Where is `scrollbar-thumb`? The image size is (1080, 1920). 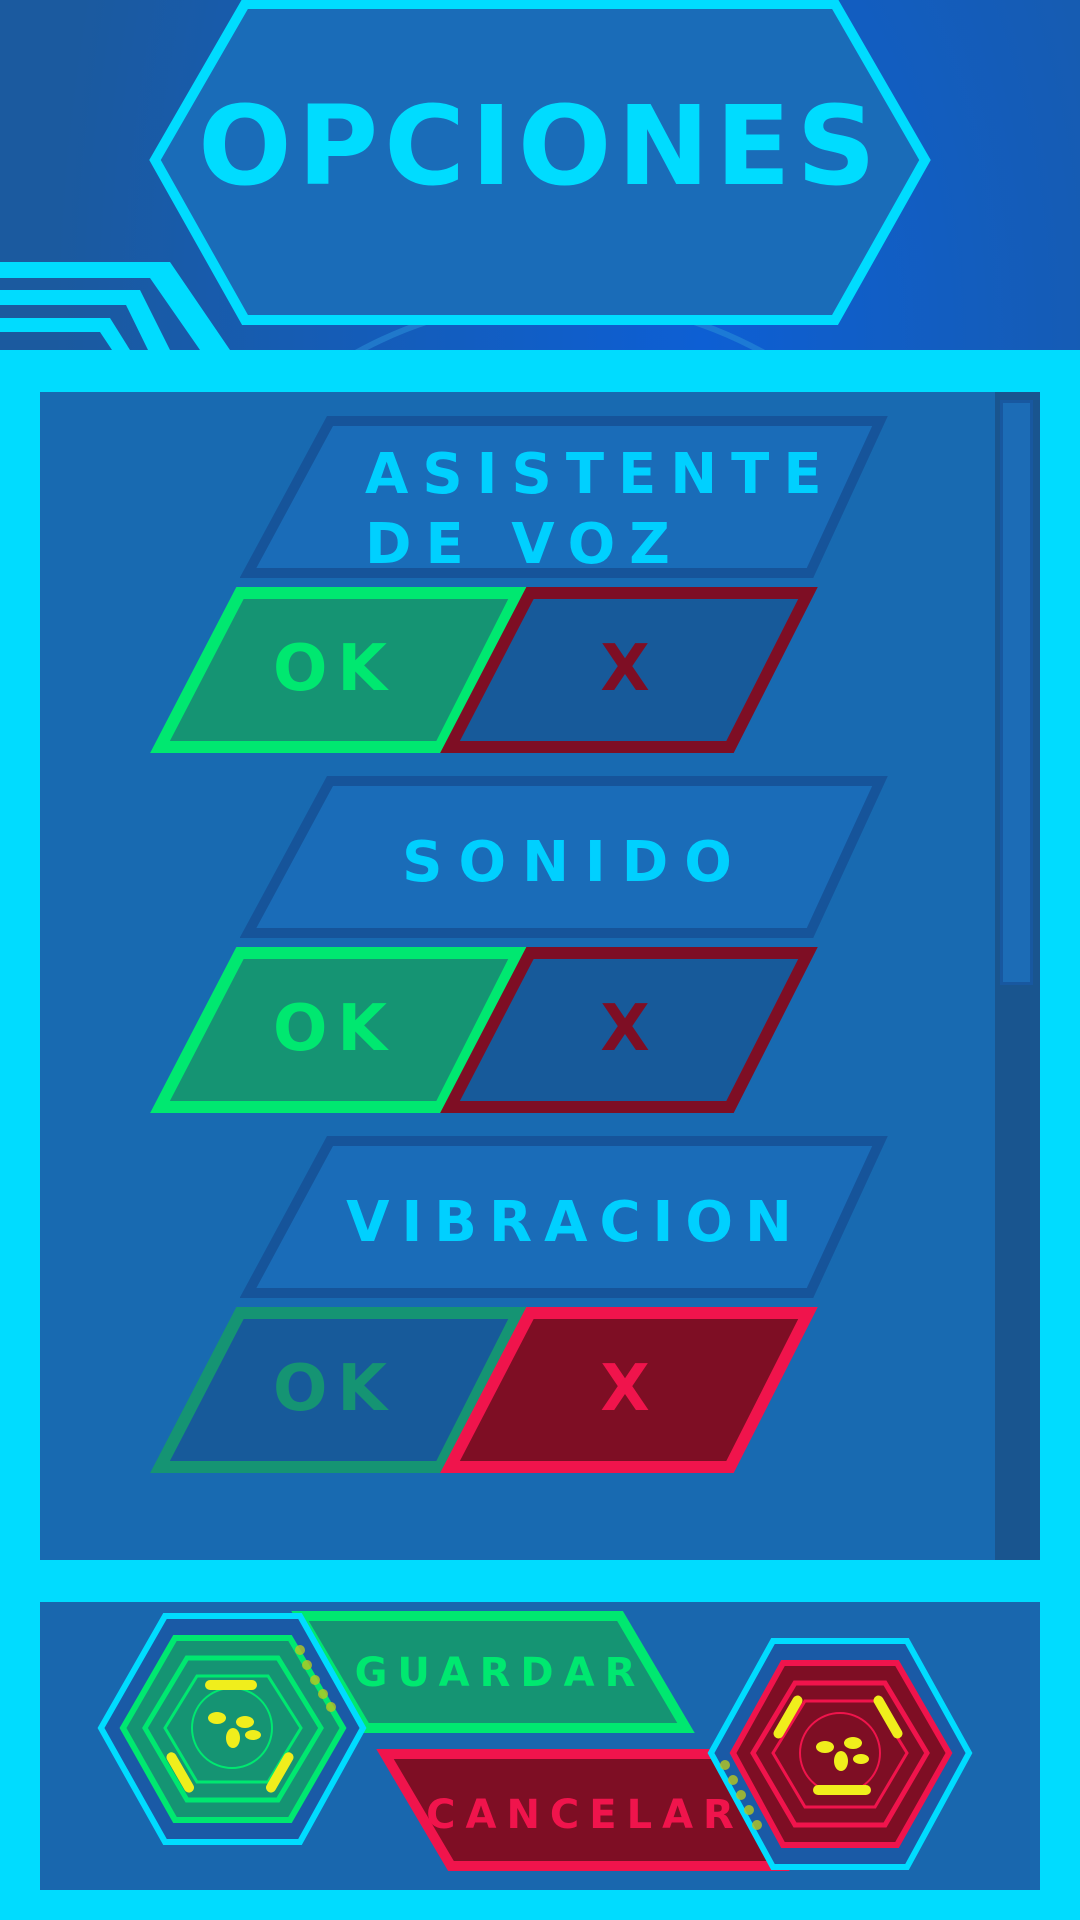 scrollbar-thumb is located at coordinates (1016, 692).